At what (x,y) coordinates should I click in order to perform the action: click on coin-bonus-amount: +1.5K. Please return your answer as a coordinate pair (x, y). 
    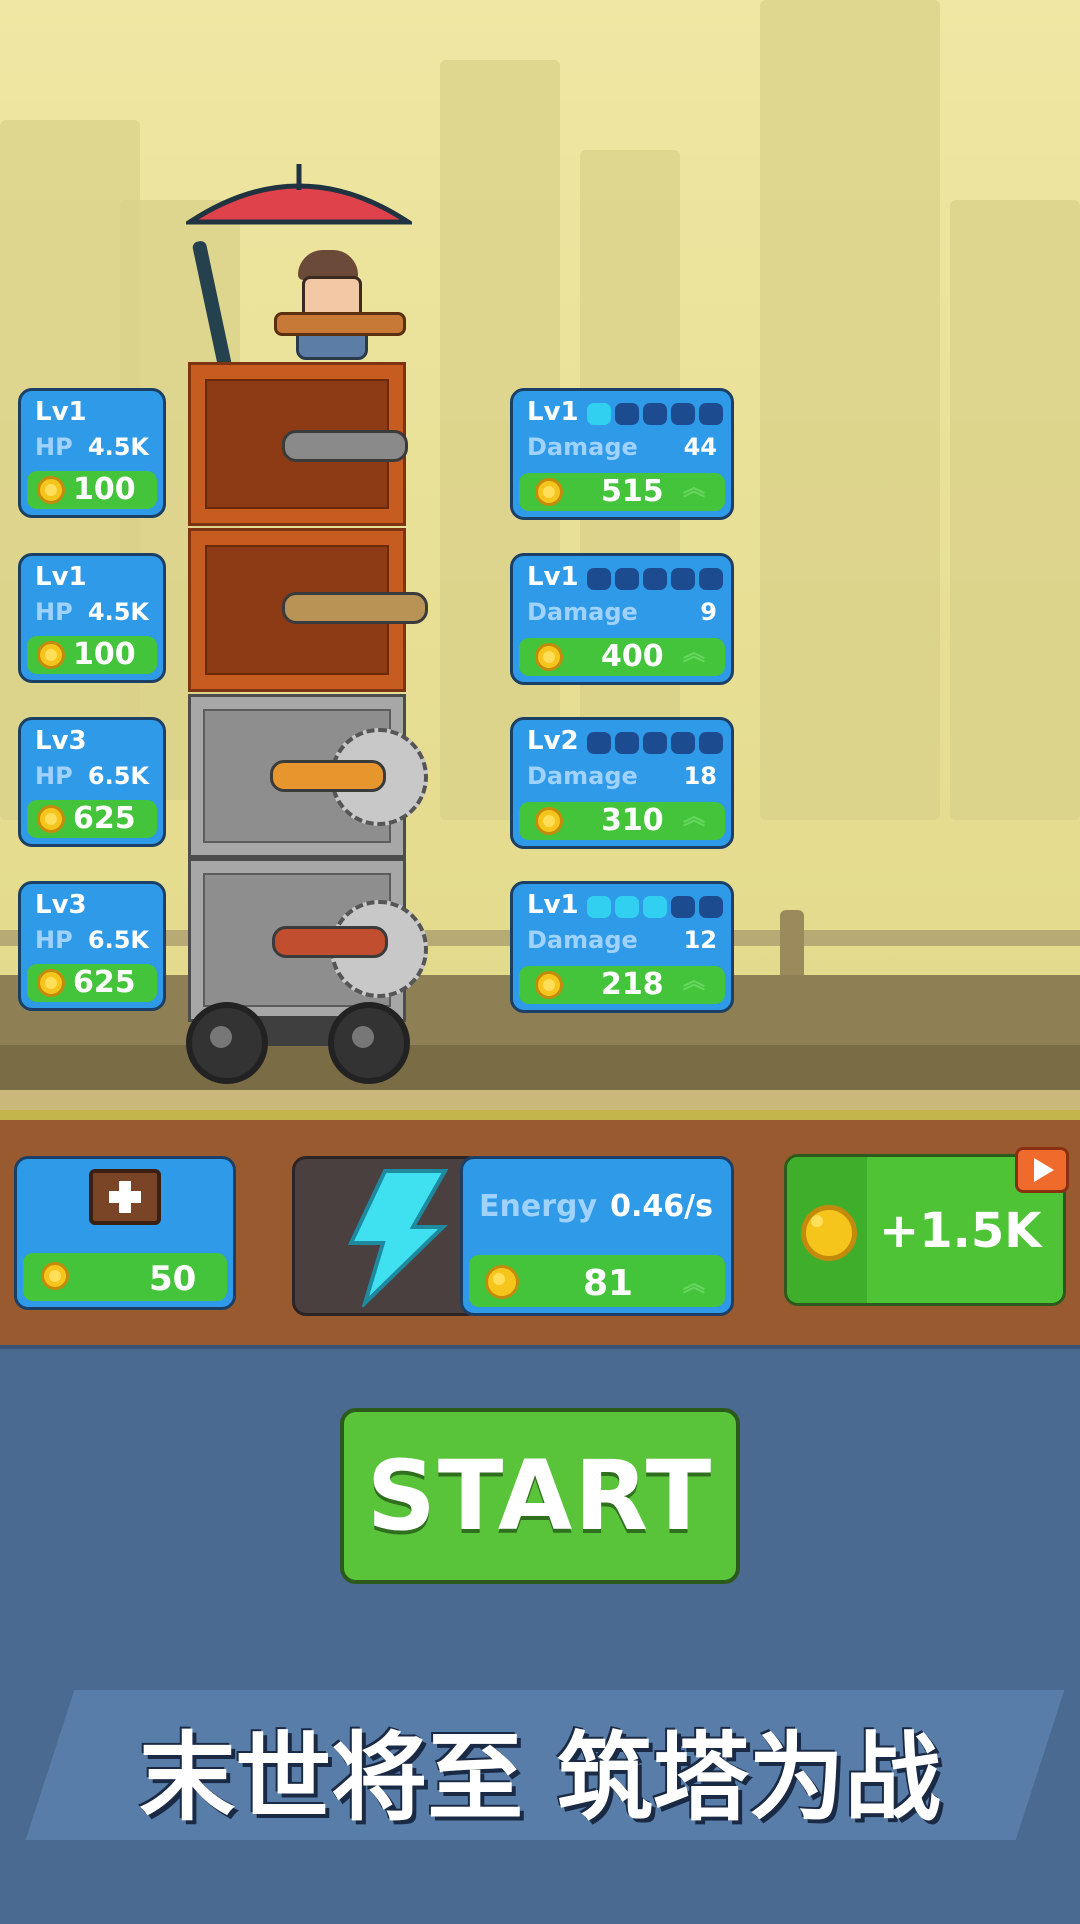
    Looking at the image, I should click on (960, 1231).